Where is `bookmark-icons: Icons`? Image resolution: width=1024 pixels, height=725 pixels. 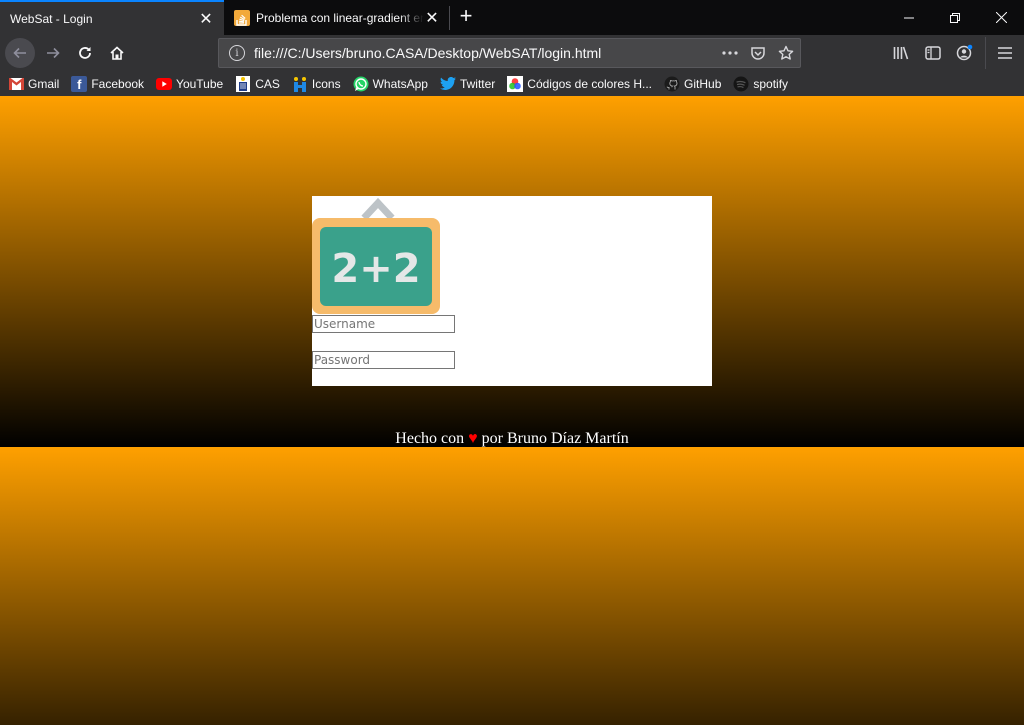
bookmark-icons: Icons is located at coordinates (316, 84).